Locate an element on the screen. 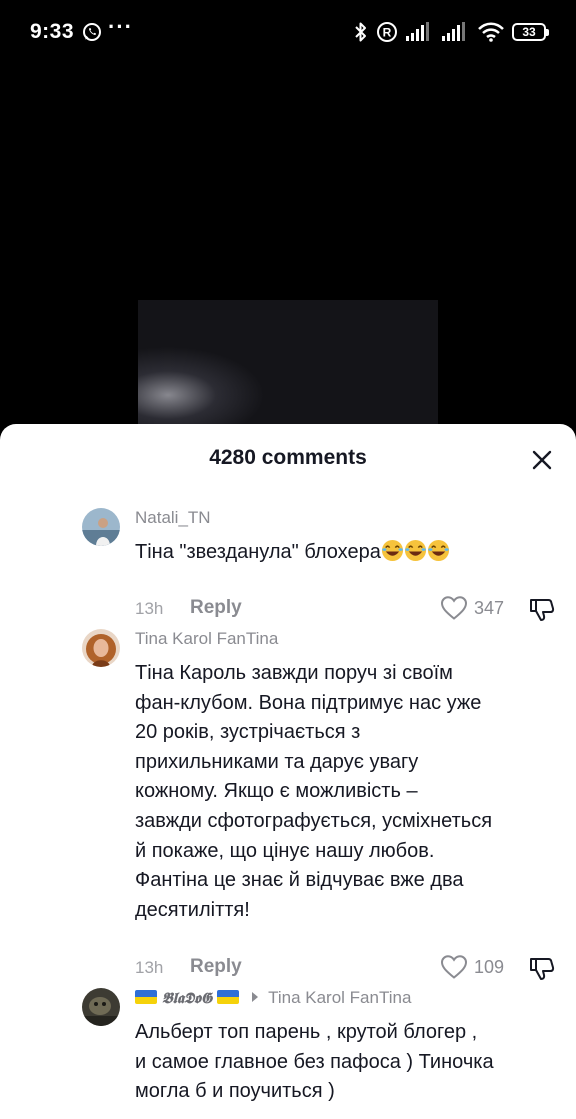  status-icons: R 33 is located at coordinates (451, 32).